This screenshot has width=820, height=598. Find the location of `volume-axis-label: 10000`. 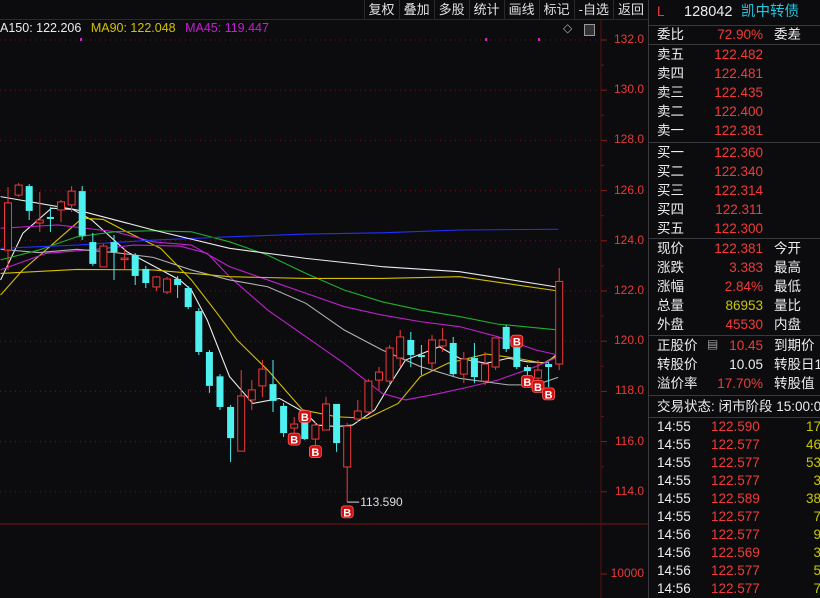

volume-axis-label: 10000 is located at coordinates (627, 573).